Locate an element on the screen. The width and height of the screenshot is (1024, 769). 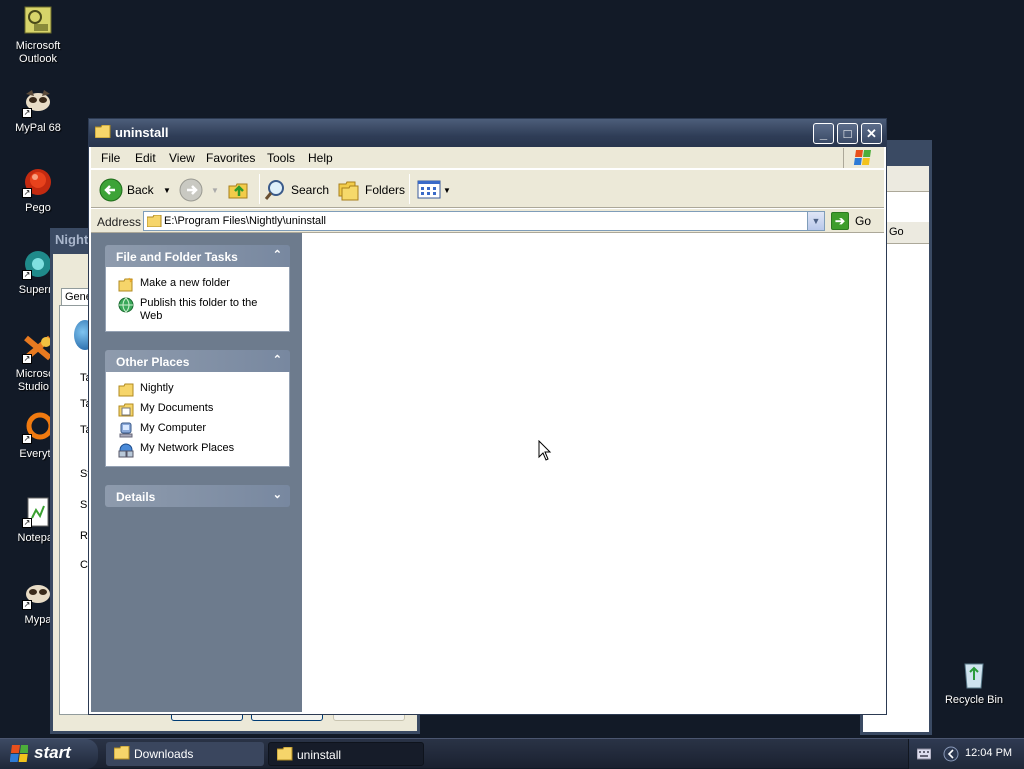
address-label: Address is located at coordinates (119, 222).